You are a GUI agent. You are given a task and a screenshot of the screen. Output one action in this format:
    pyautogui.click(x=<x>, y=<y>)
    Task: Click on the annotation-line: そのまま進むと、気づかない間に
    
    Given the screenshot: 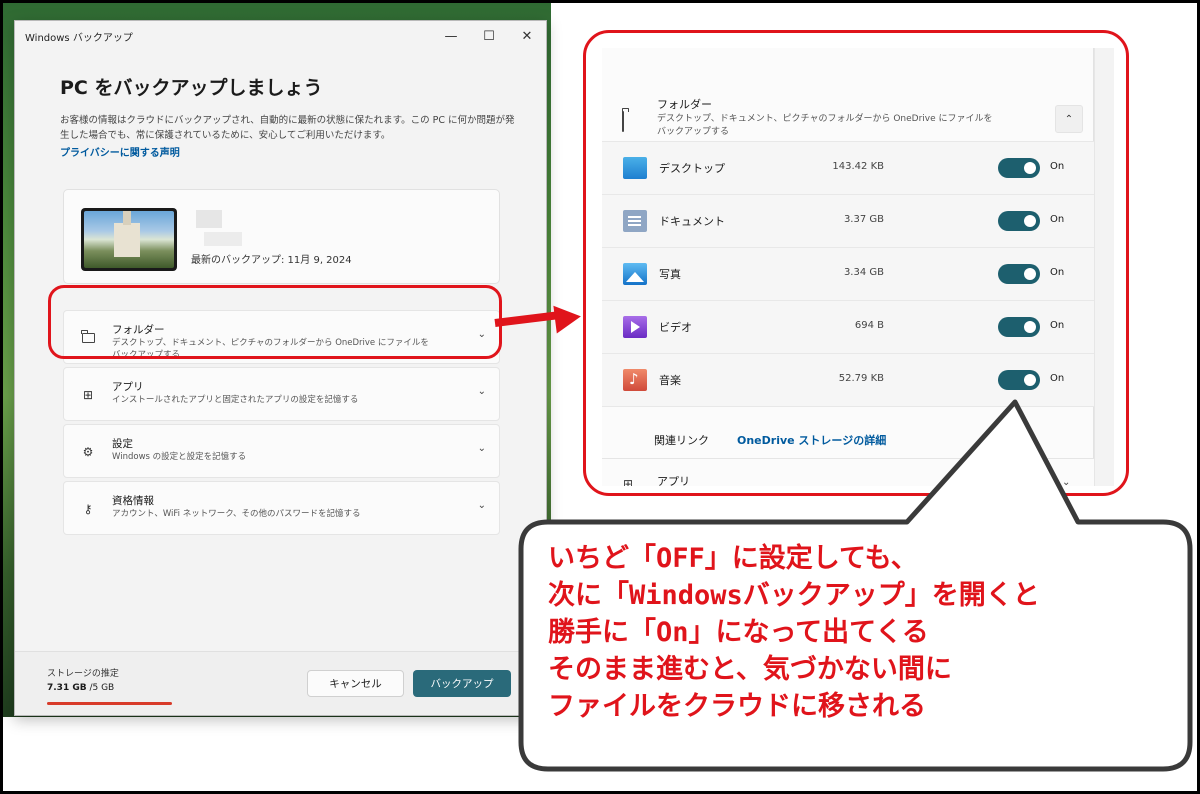 What is the action you would take?
    pyautogui.click(x=750, y=669)
    